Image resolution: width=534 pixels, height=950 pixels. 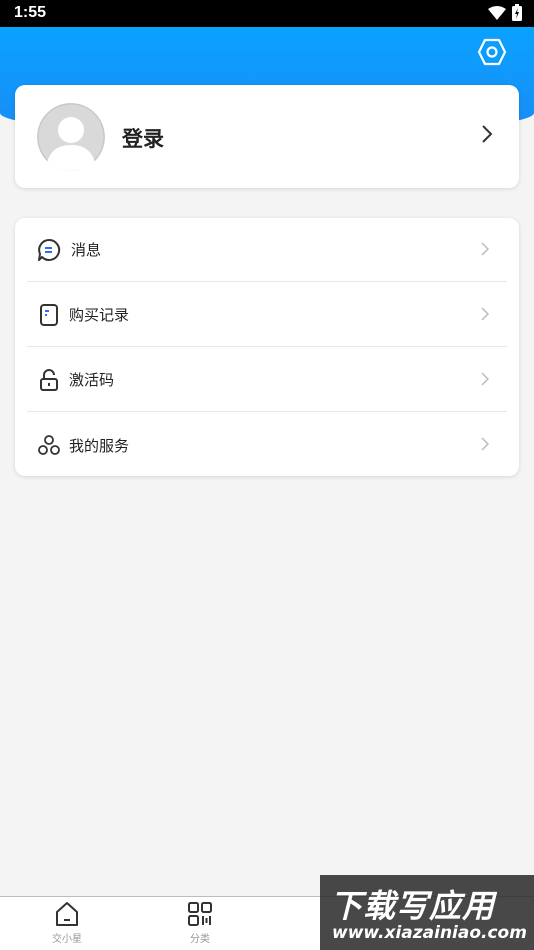 I want to click on tab-label: 交小星, so click(x=67, y=939).